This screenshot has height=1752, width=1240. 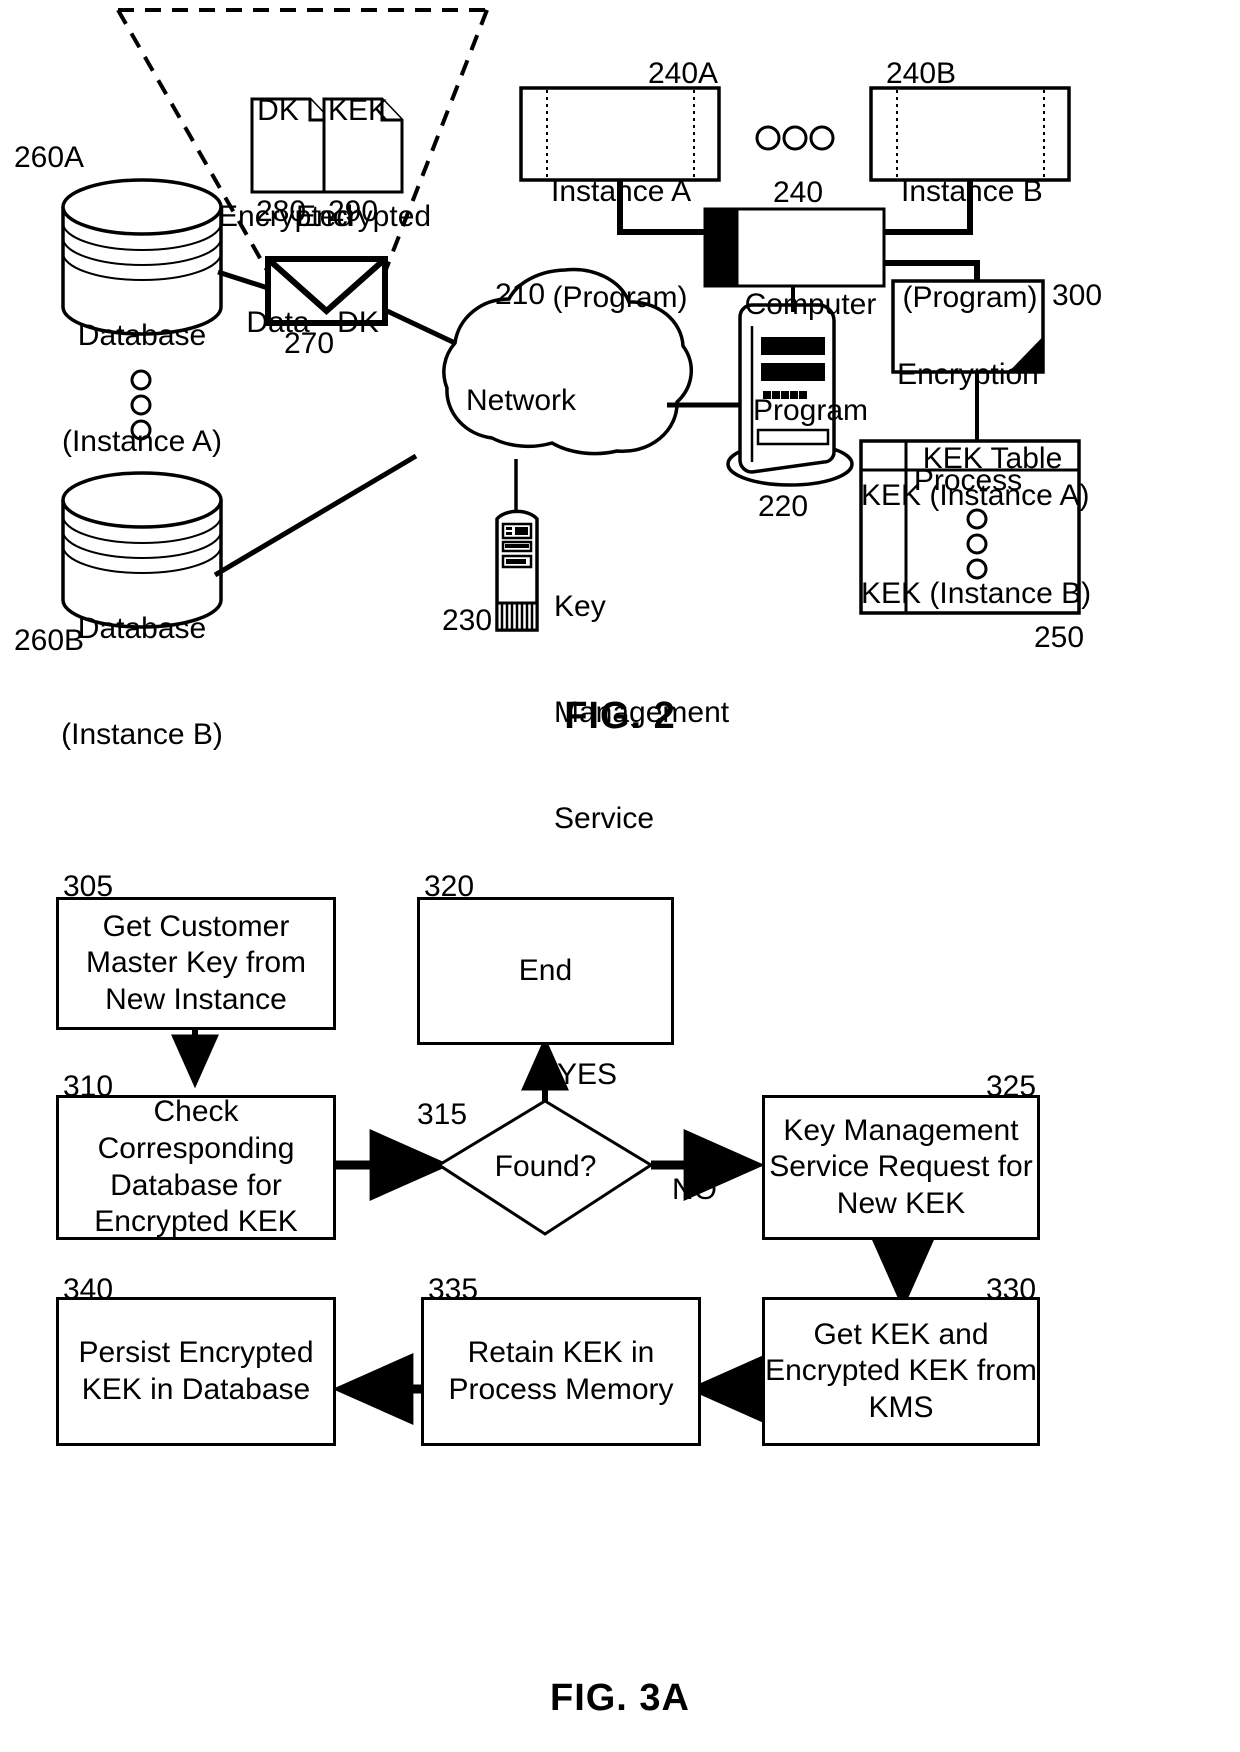 I want to click on flow-node-330: Get KEK and Encrypted KEK from KMS, so click(x=901, y=1371).